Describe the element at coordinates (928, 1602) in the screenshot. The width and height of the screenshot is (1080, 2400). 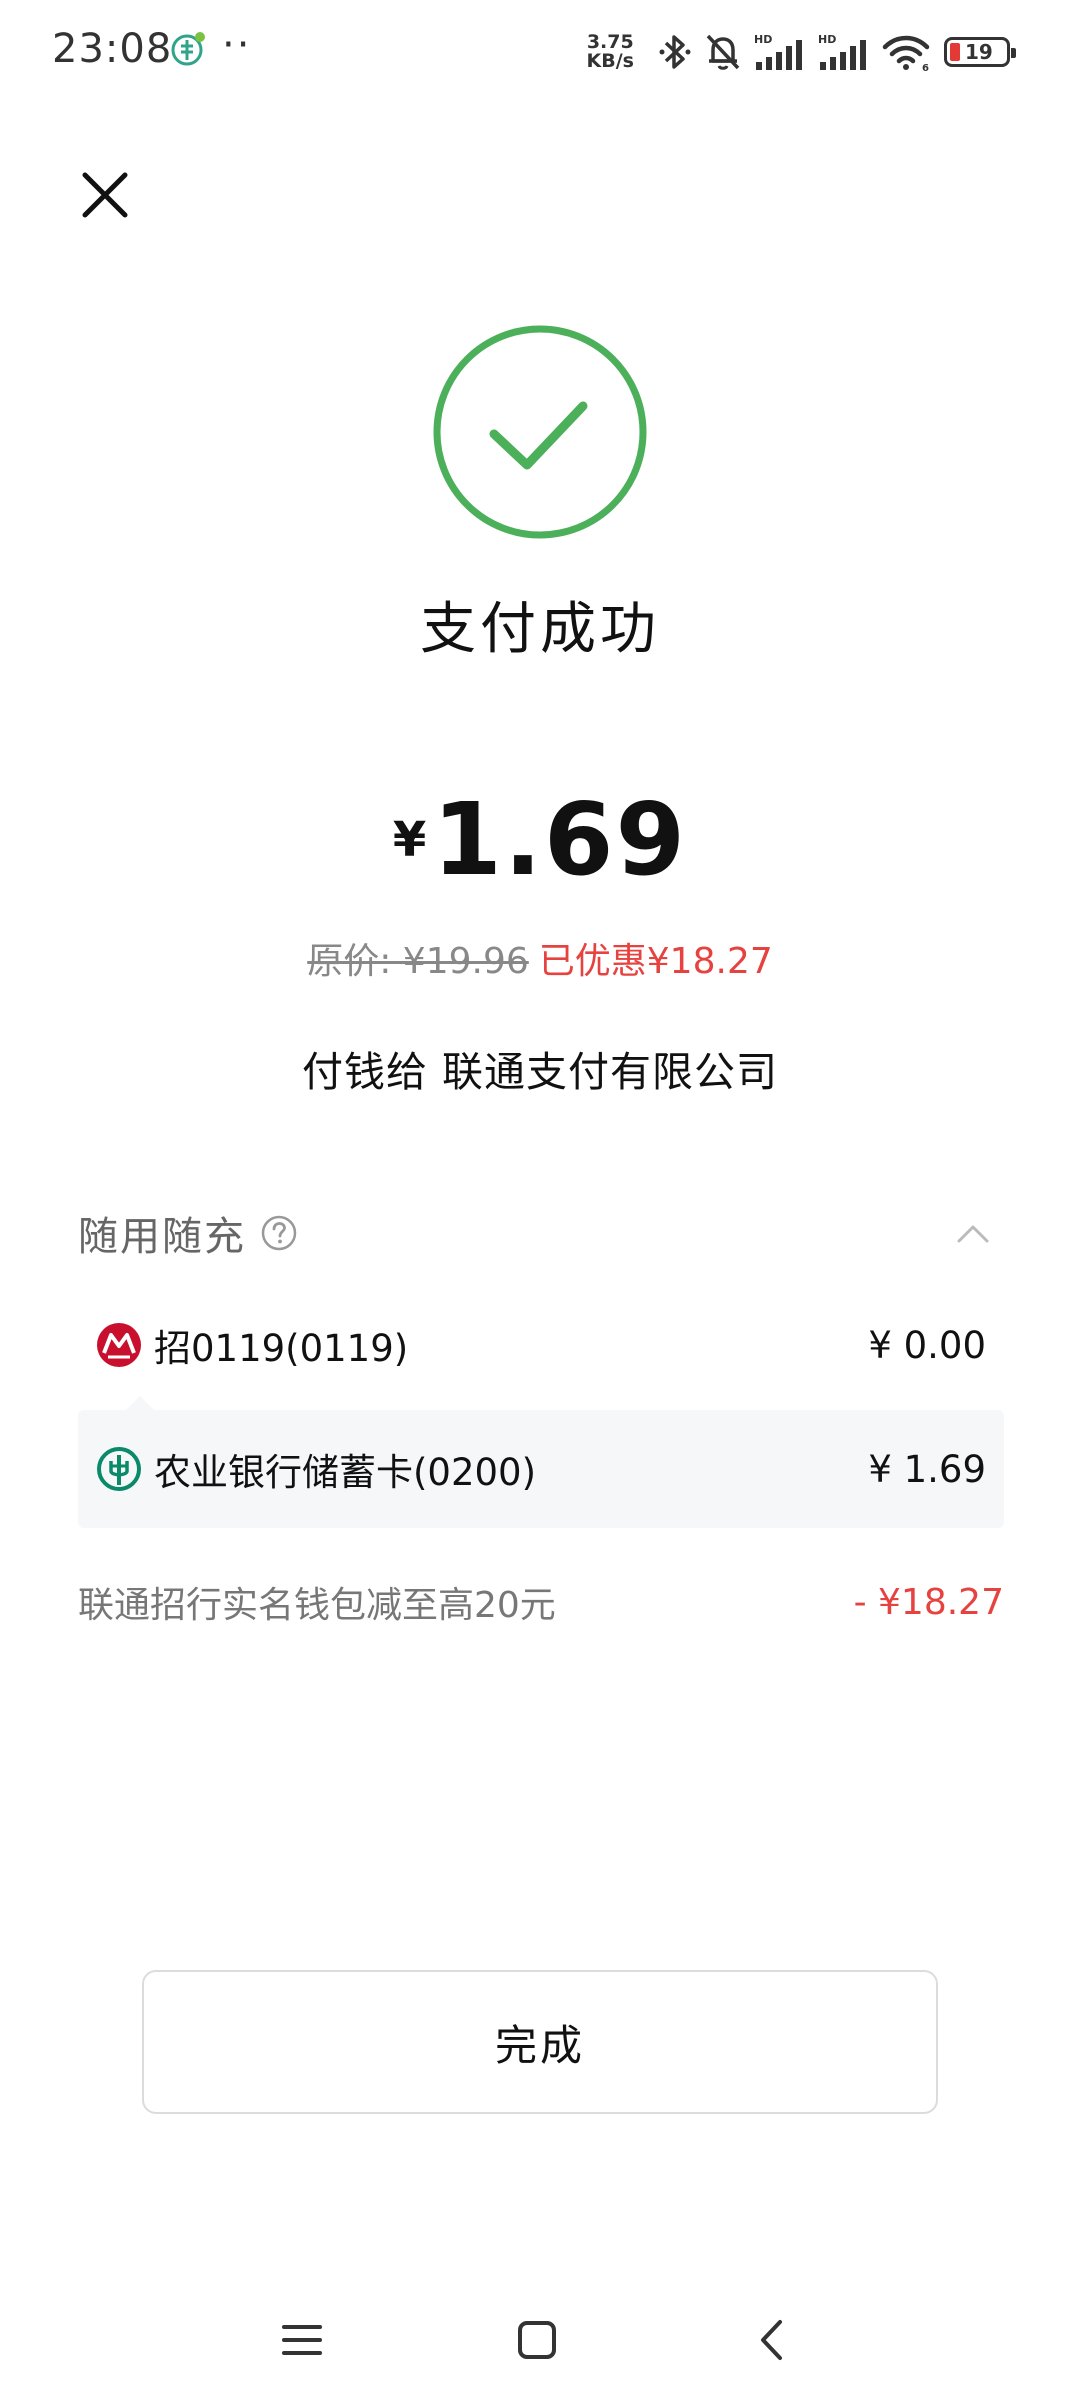
I see `promo-amount: - ¥18.27` at that location.